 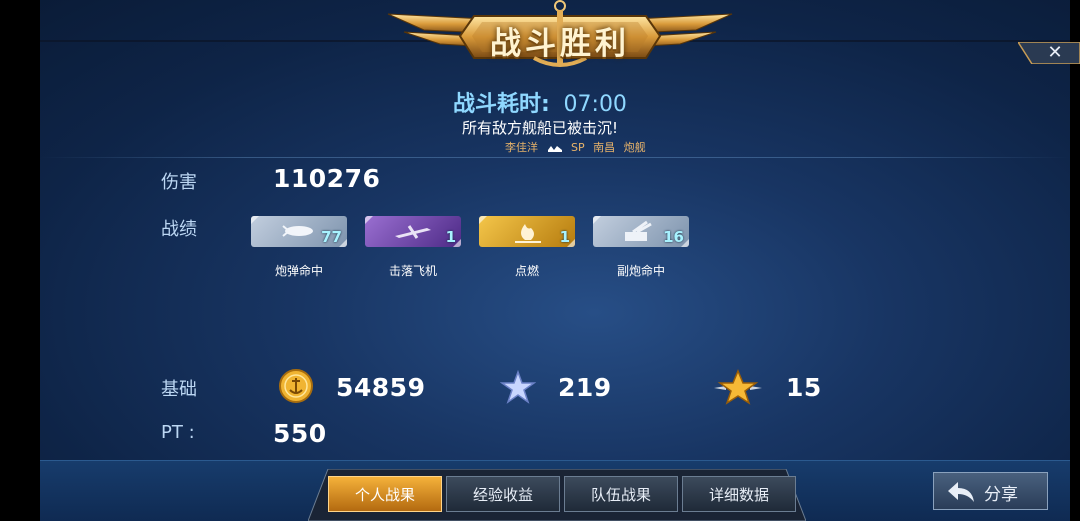 I want to click on battle-duration: 战斗耗时: 07:00, so click(x=540, y=102).